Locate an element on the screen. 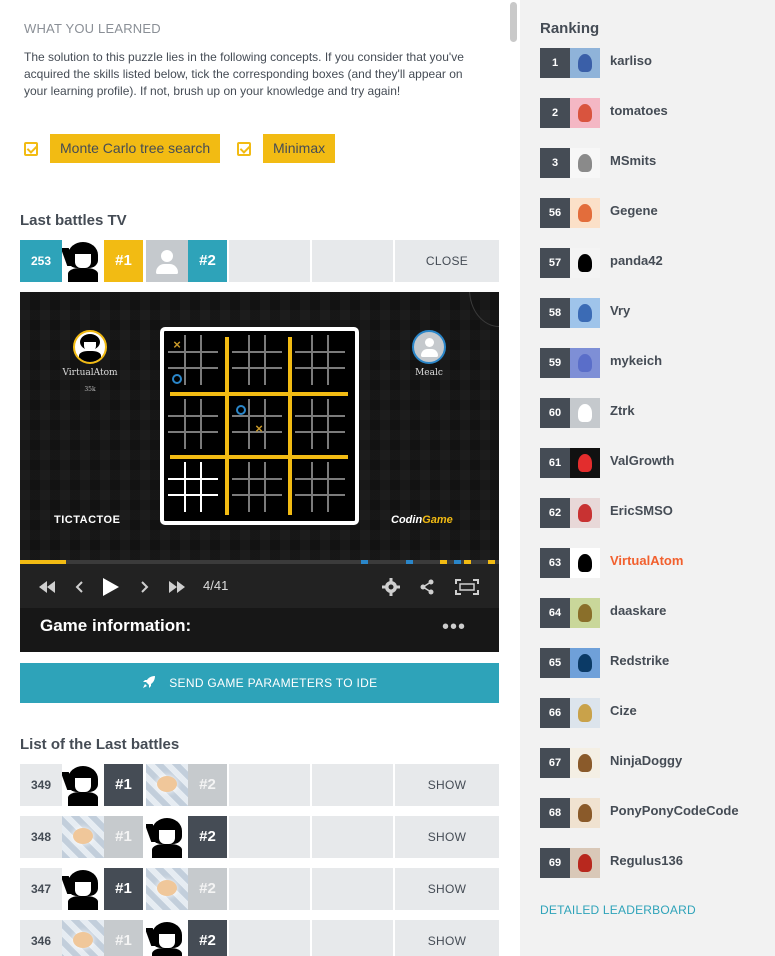  ranking-row: 3 MSmits is located at coordinates (655, 163).